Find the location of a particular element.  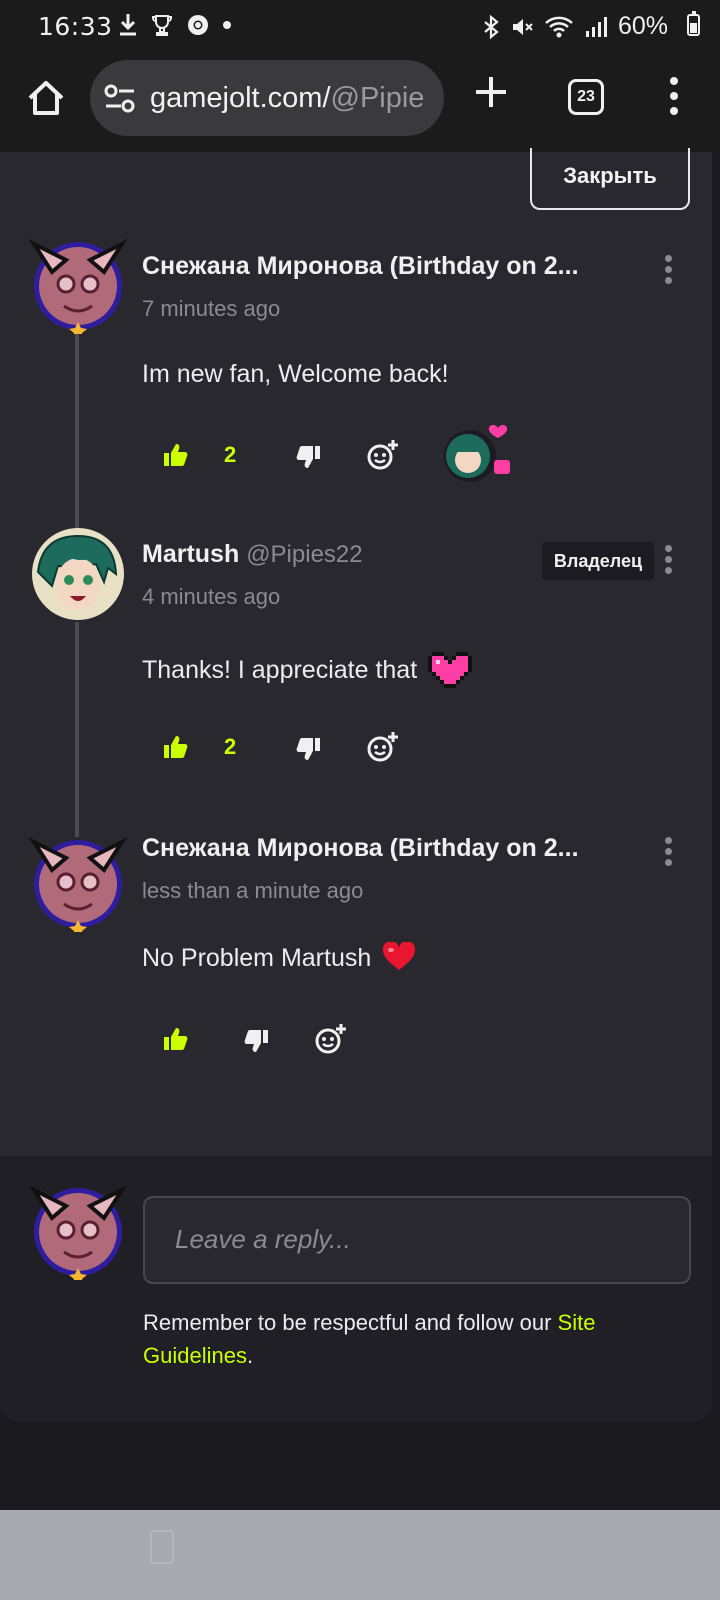

scroll-edge is located at coordinates (716, 787).